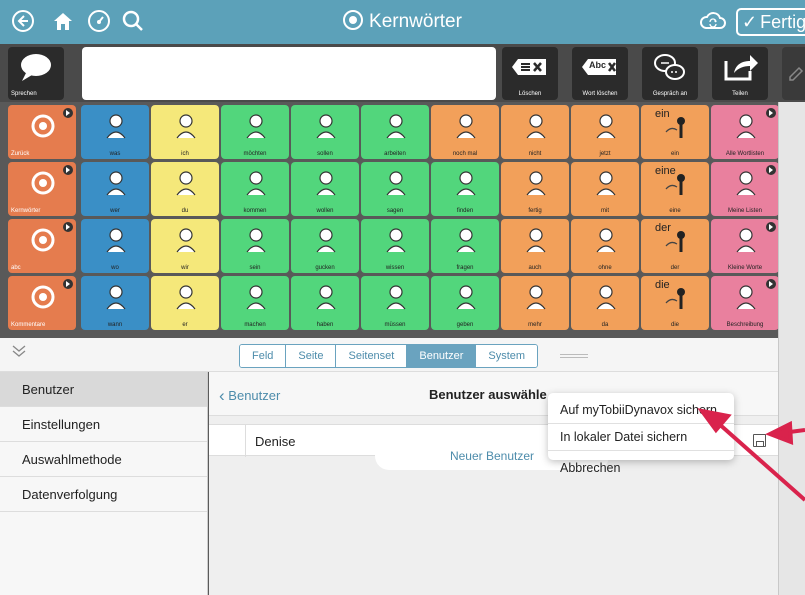 Image resolution: width=805 pixels, height=595 pixels. What do you see at coordinates (745, 303) in the screenshot?
I see `grid-cell-beschreibung: Beschreibung` at bounding box center [745, 303].